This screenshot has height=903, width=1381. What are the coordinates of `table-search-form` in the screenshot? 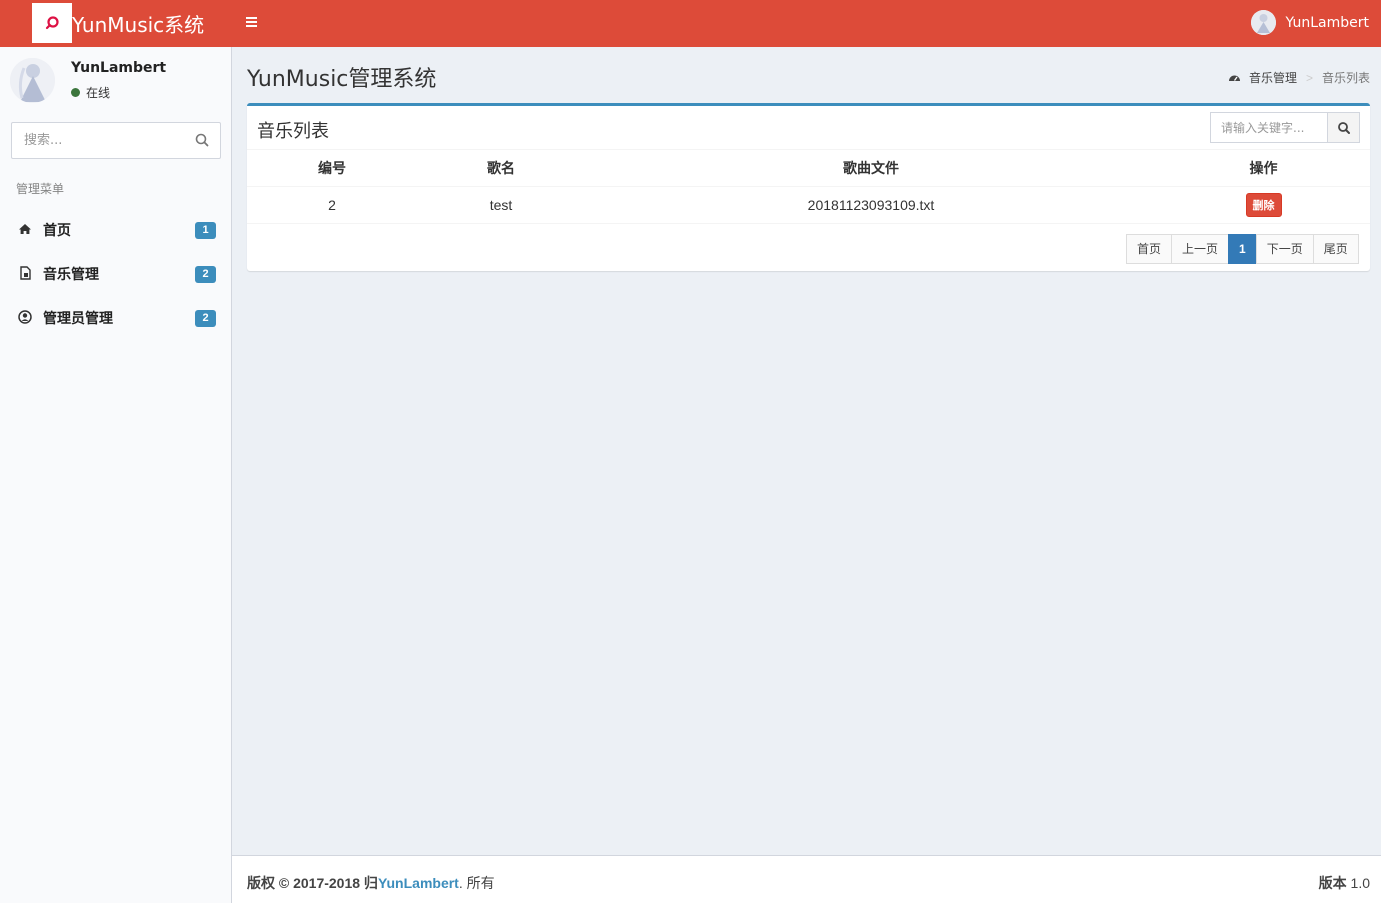 It's located at (1285, 127).